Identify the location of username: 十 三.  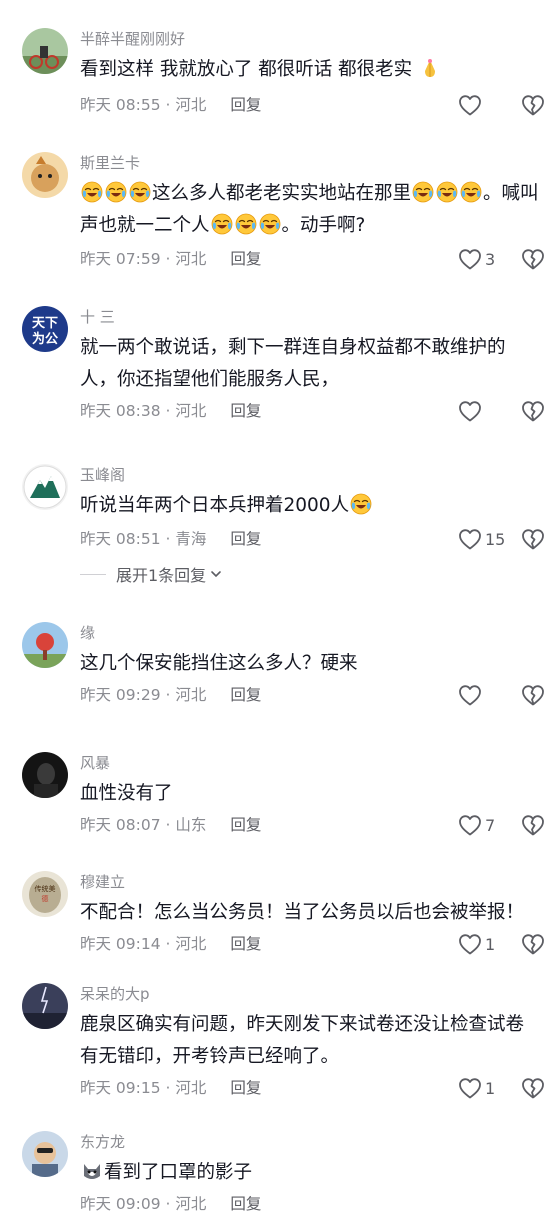
(97, 317).